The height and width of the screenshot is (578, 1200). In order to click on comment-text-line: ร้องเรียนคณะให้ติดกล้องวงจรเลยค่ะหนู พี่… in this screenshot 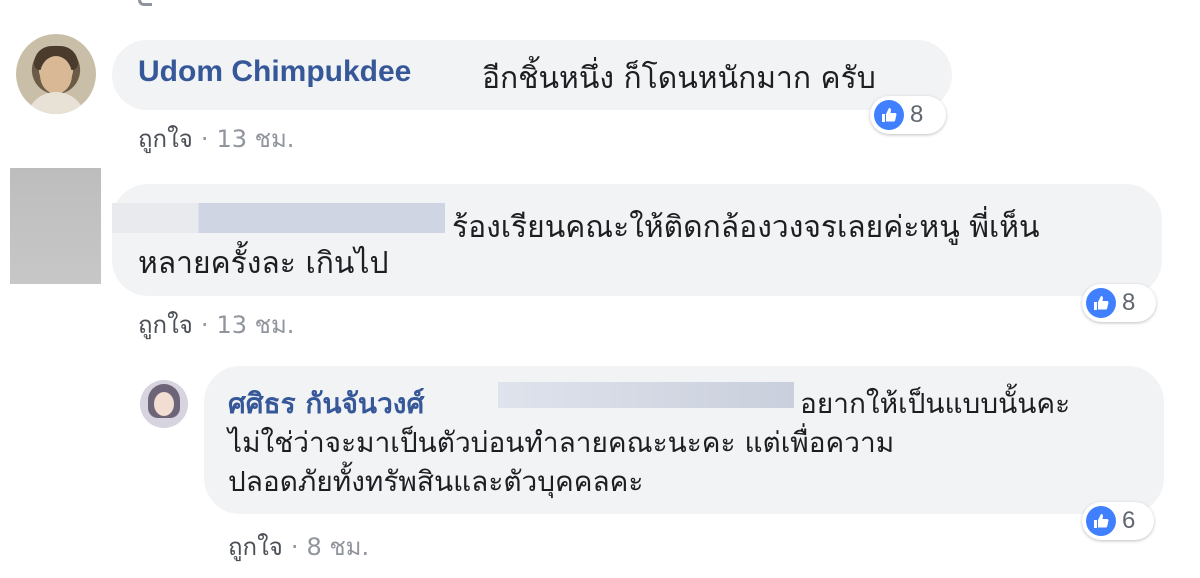, I will do `click(746, 227)`.